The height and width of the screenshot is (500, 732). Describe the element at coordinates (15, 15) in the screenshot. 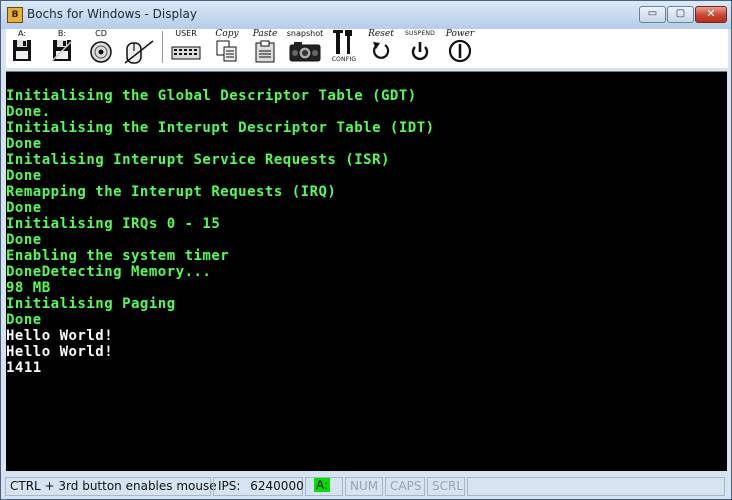

I see `bochs-app-icon: B` at that location.